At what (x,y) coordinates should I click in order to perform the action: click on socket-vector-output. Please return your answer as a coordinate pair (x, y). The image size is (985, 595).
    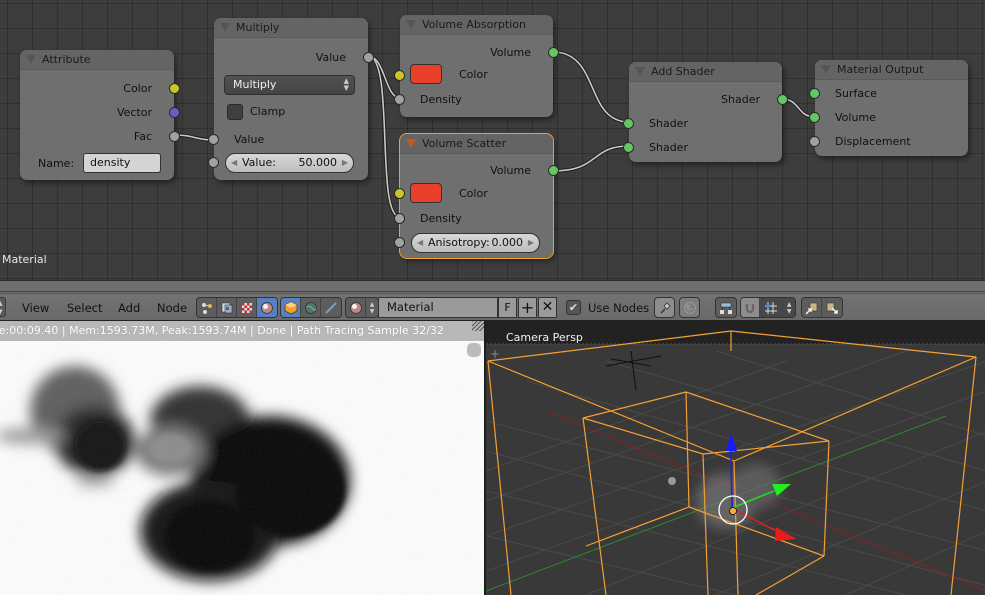
    Looking at the image, I should click on (174, 112).